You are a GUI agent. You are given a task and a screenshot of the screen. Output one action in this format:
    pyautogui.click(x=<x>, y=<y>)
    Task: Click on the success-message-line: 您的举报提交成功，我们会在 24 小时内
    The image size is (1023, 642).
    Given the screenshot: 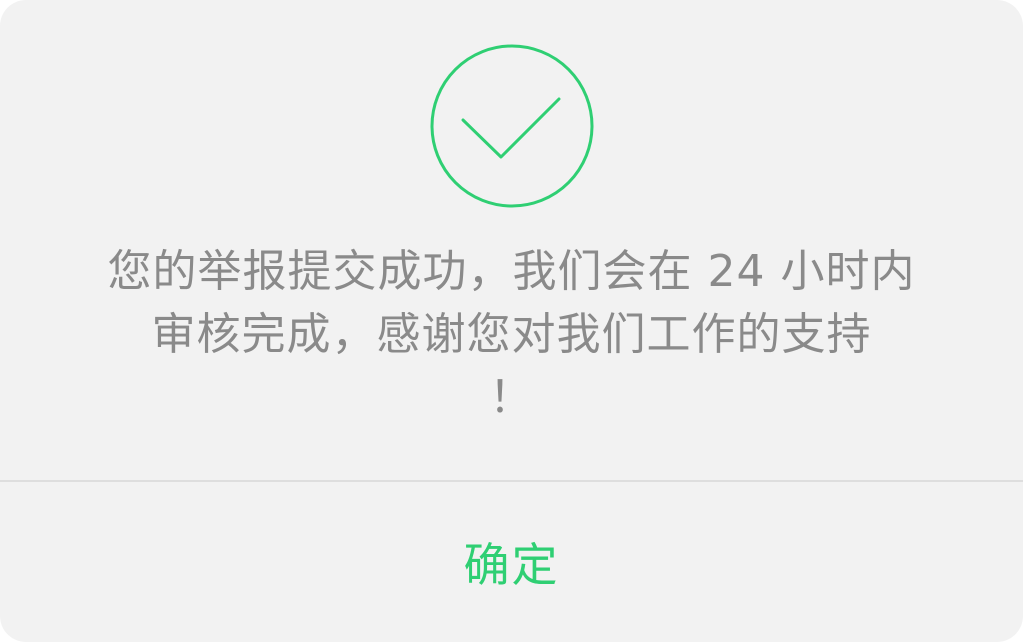 What is the action you would take?
    pyautogui.click(x=511, y=271)
    